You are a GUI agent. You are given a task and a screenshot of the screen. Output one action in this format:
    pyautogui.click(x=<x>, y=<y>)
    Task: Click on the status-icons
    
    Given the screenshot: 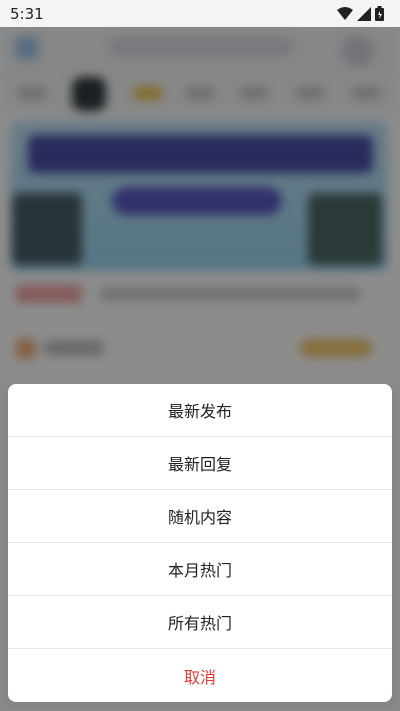 What is the action you would take?
    pyautogui.click(x=360, y=13)
    